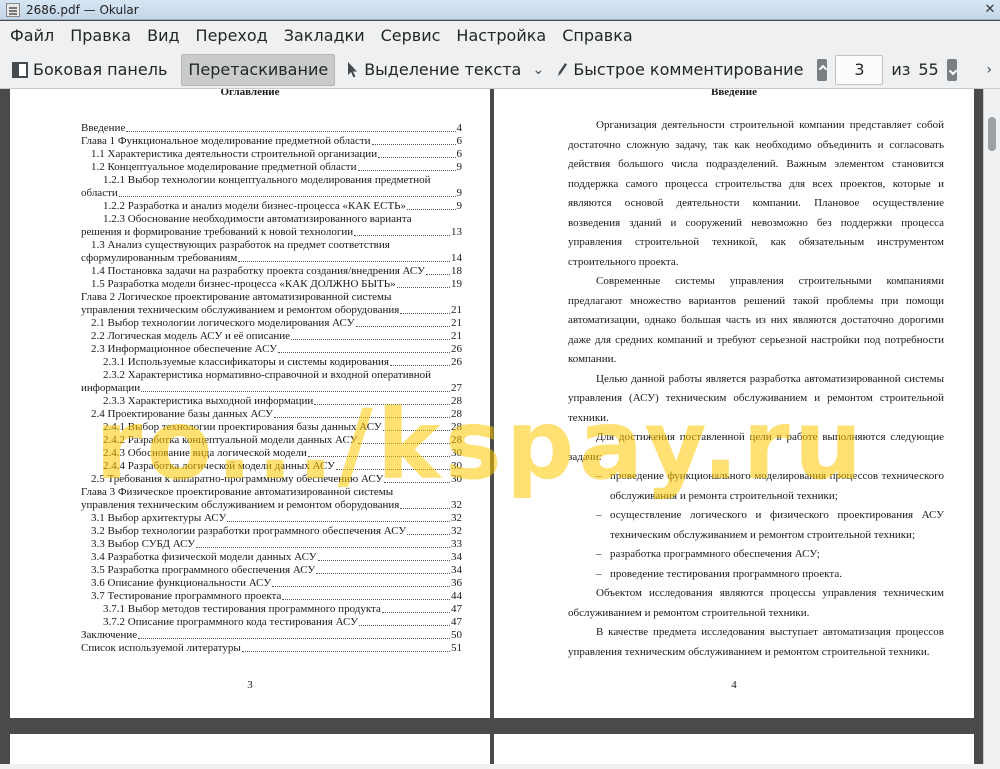  What do you see at coordinates (111, 388) in the screenshot?
I see `toc-entry-text: информации` at bounding box center [111, 388].